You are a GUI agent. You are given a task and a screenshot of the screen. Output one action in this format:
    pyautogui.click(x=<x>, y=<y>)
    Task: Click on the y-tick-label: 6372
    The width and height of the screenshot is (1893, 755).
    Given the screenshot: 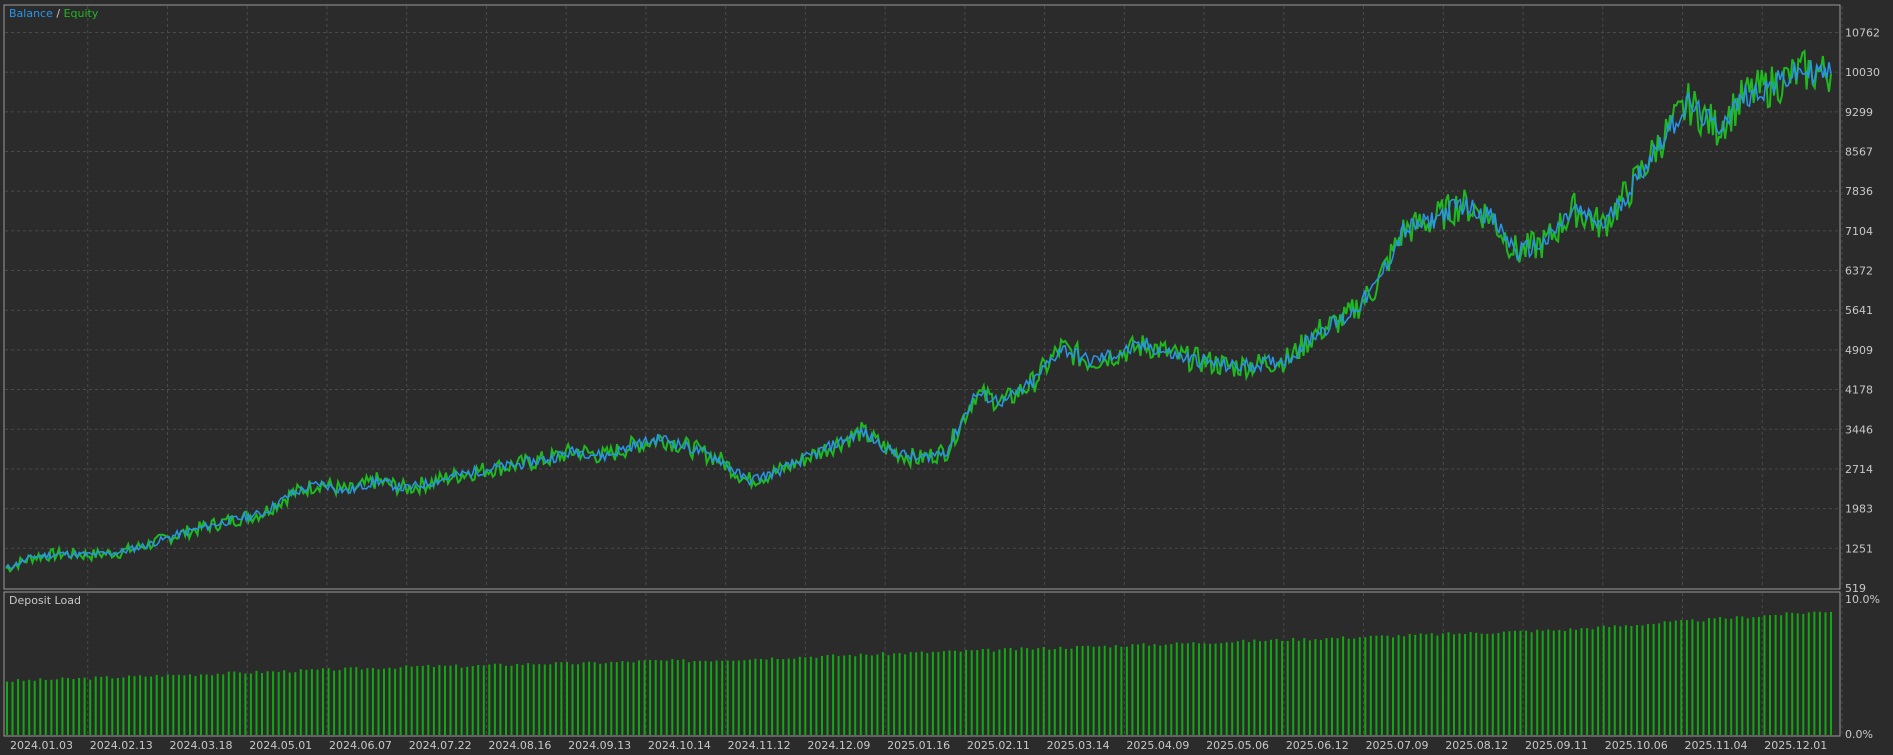 What is the action you would take?
    pyautogui.click(x=1859, y=271)
    